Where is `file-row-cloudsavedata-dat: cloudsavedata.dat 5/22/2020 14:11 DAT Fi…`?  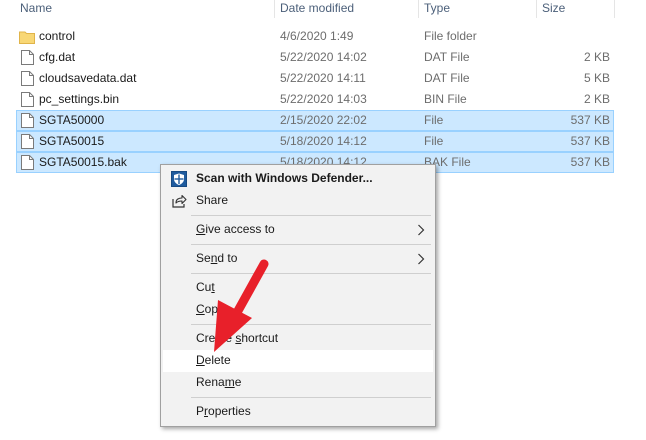 file-row-cloudsavedata-dat: cloudsavedata.dat 5/22/2020 14:11 DAT Fi… is located at coordinates (315, 78).